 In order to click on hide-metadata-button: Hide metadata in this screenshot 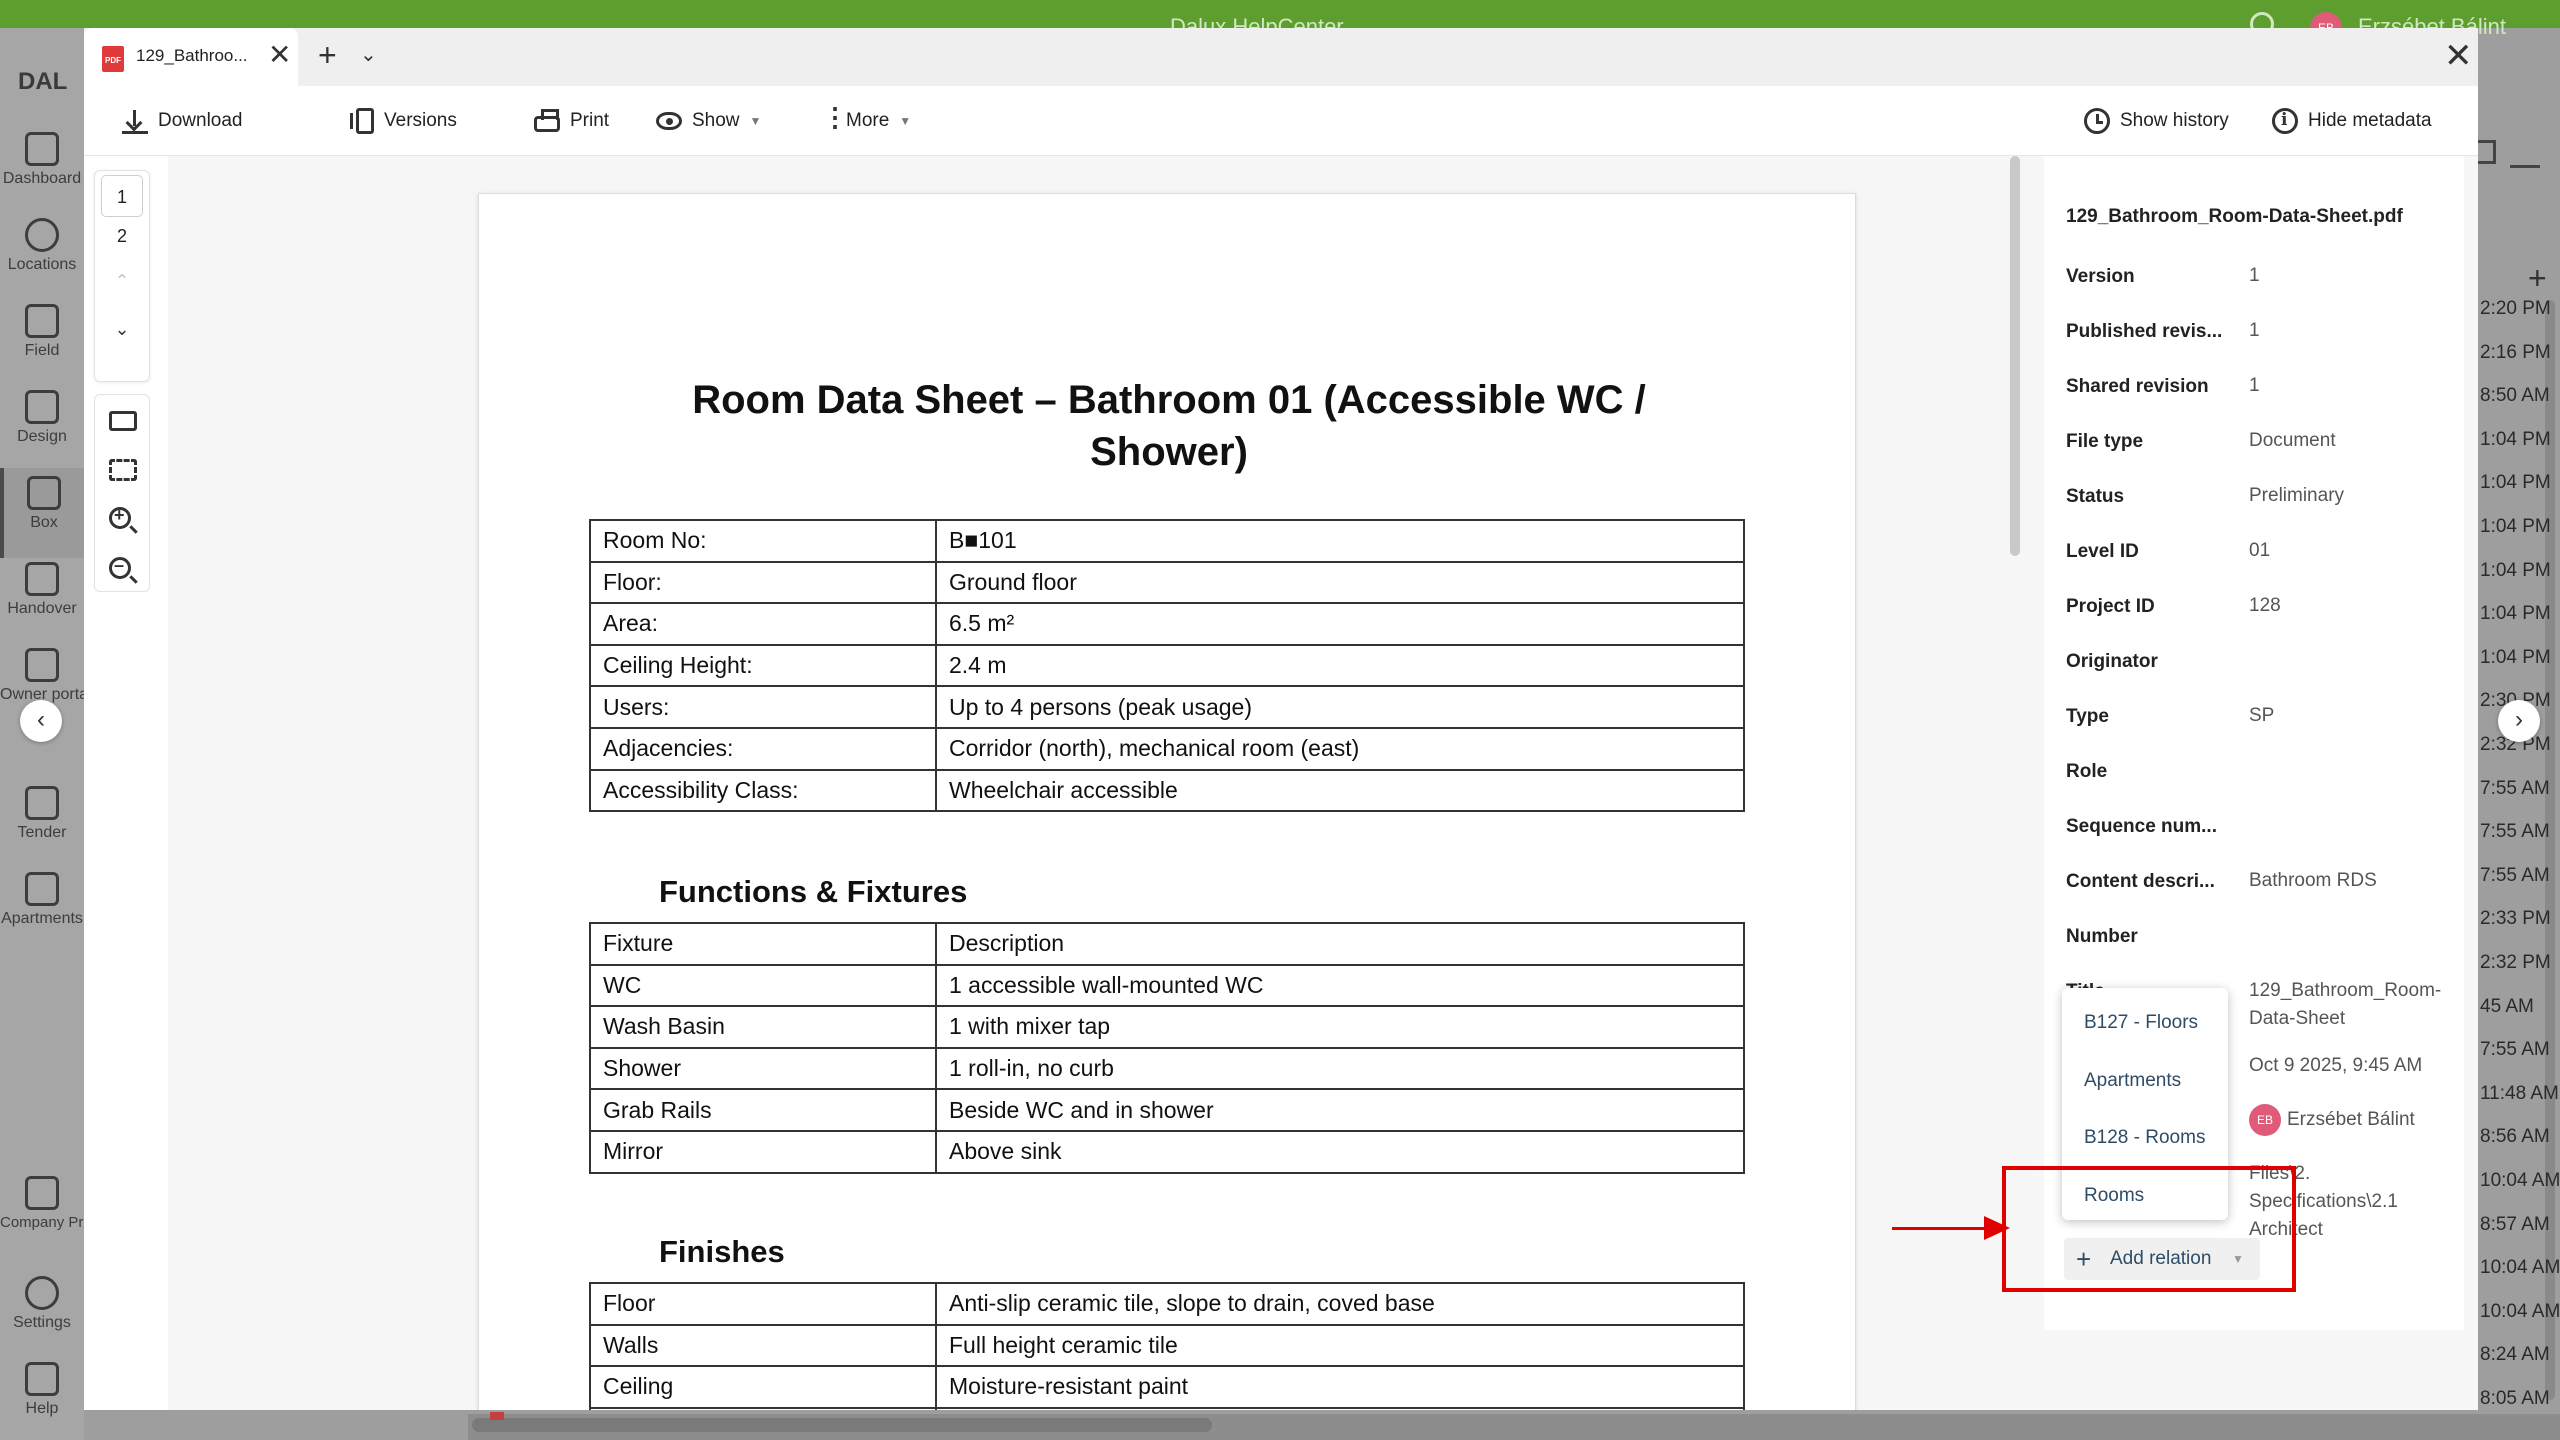, I will do `click(2352, 121)`.